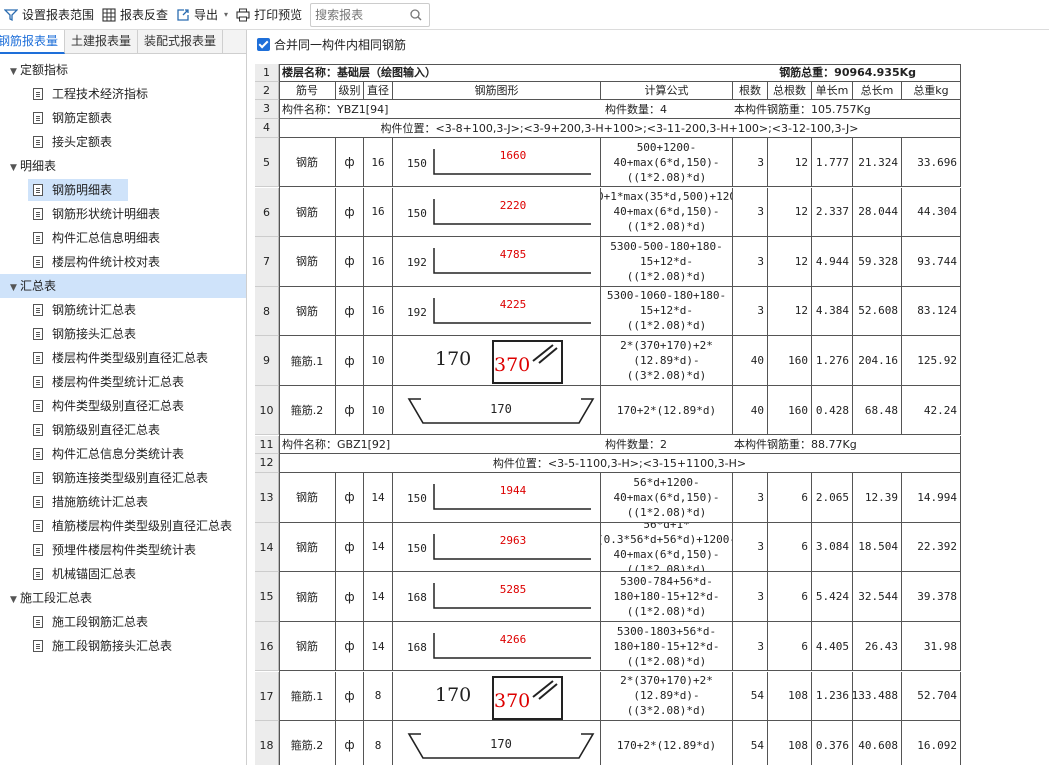 The height and width of the screenshot is (765, 1049). I want to click on row-number: 8, so click(267, 311).